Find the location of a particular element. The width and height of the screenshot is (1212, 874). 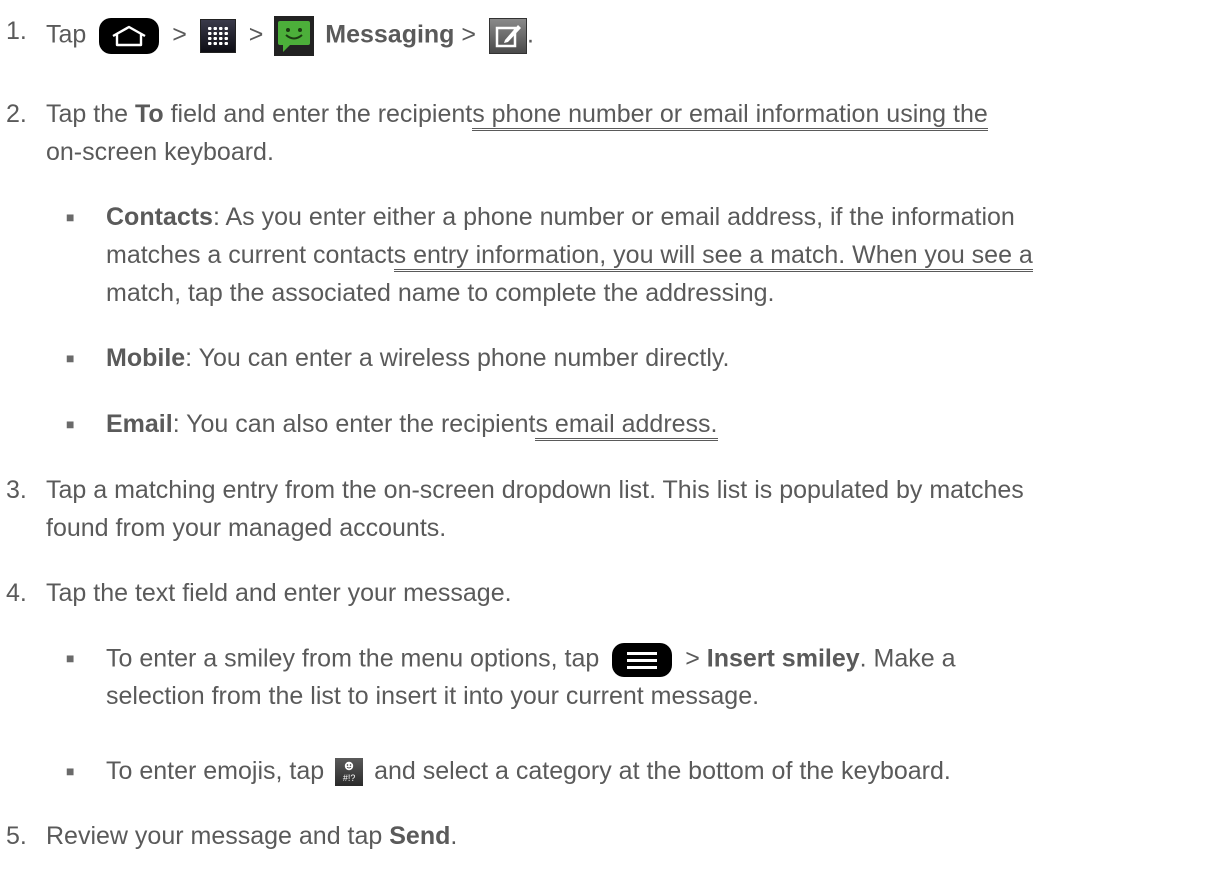

contacts-label: Contacts is located at coordinates (159, 217).